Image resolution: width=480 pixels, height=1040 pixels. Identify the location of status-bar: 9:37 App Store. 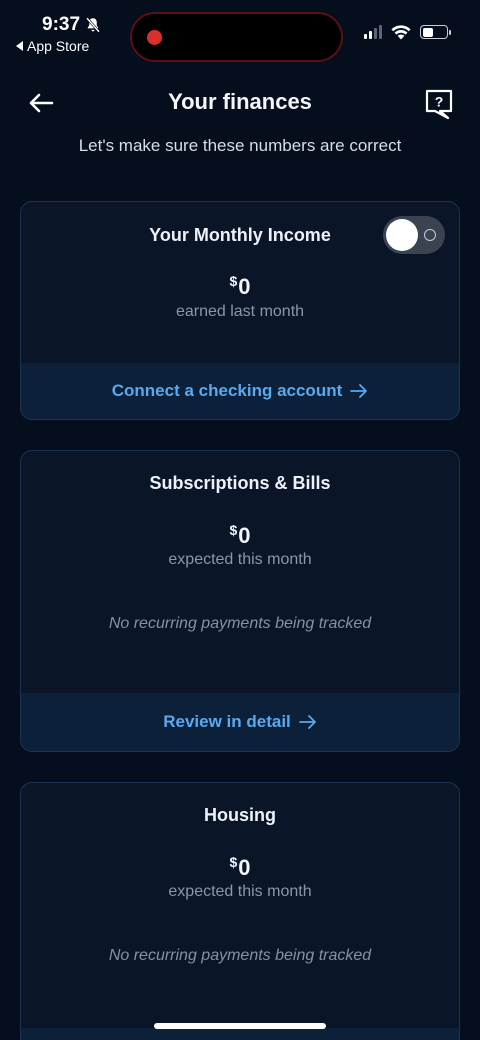
(240, 32).